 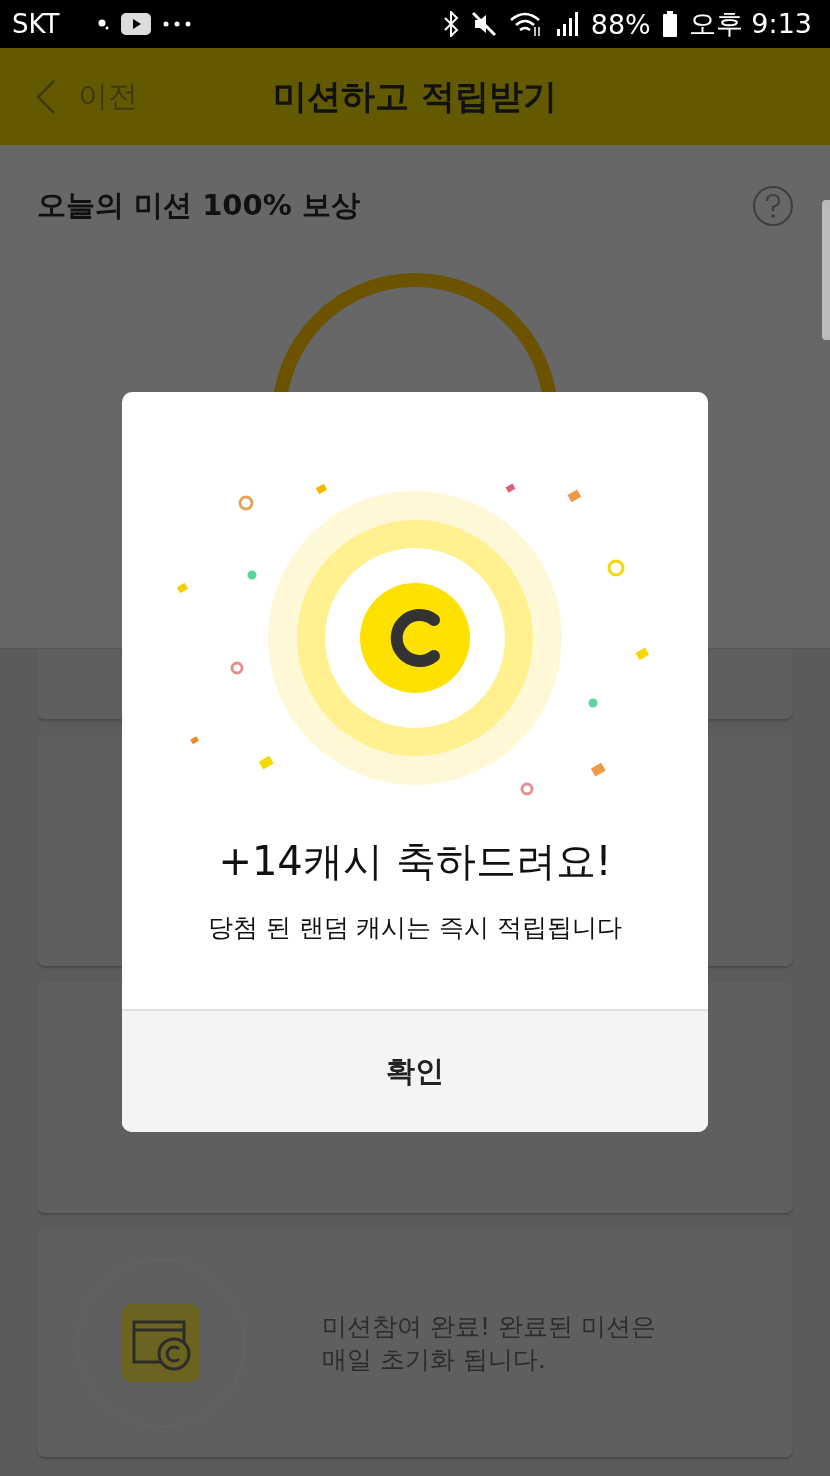 What do you see at coordinates (36, 24) in the screenshot?
I see `carrier-name: SKT` at bounding box center [36, 24].